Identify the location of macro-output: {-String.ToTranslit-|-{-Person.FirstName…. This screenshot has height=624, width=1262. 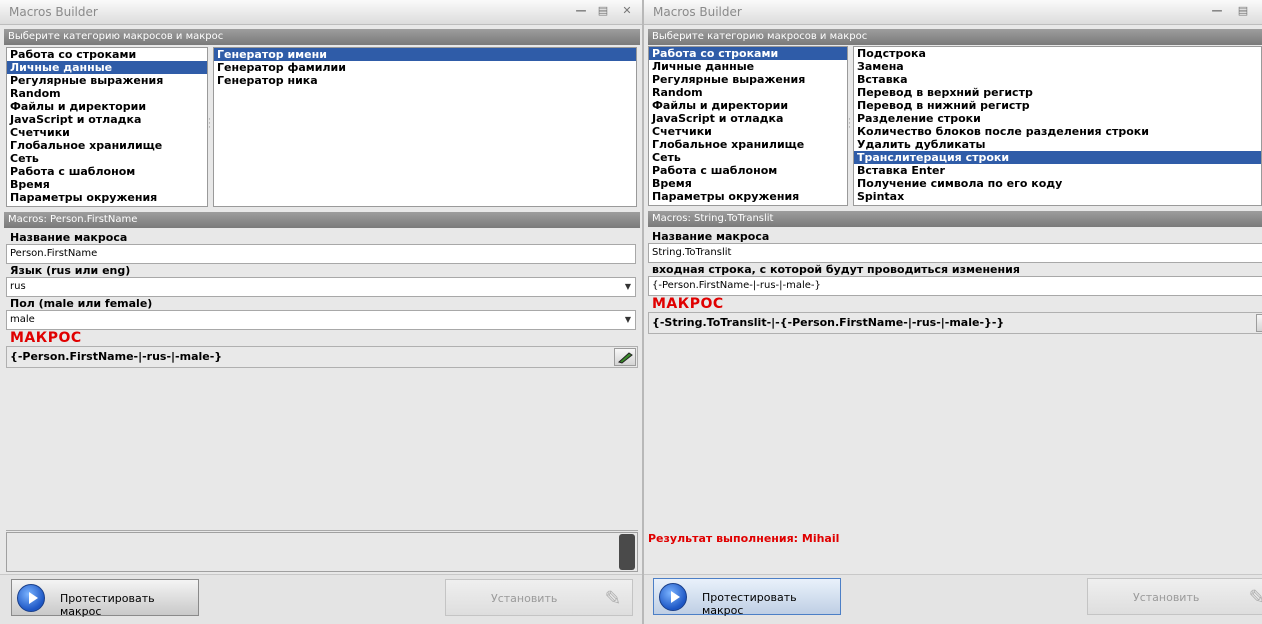
(955, 323).